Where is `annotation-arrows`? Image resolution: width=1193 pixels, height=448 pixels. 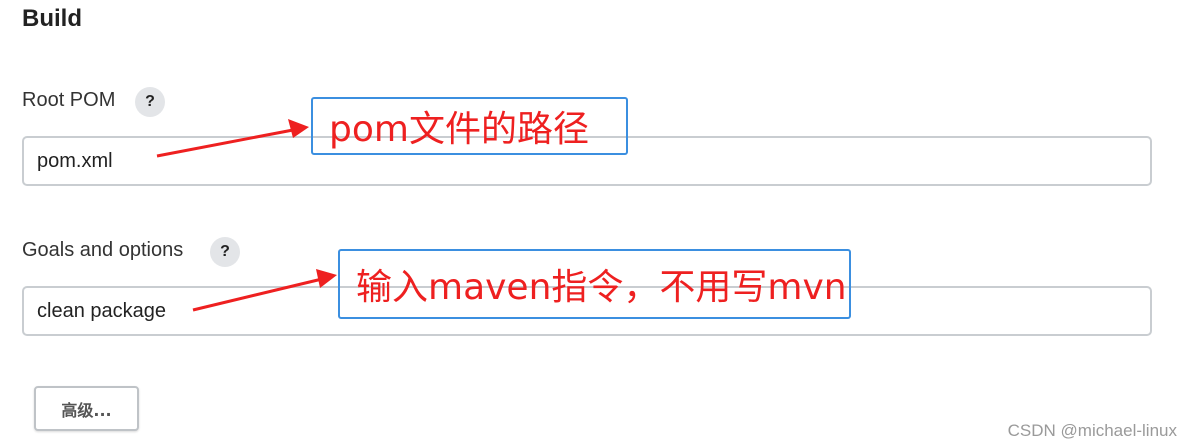 annotation-arrows is located at coordinates (246, 215).